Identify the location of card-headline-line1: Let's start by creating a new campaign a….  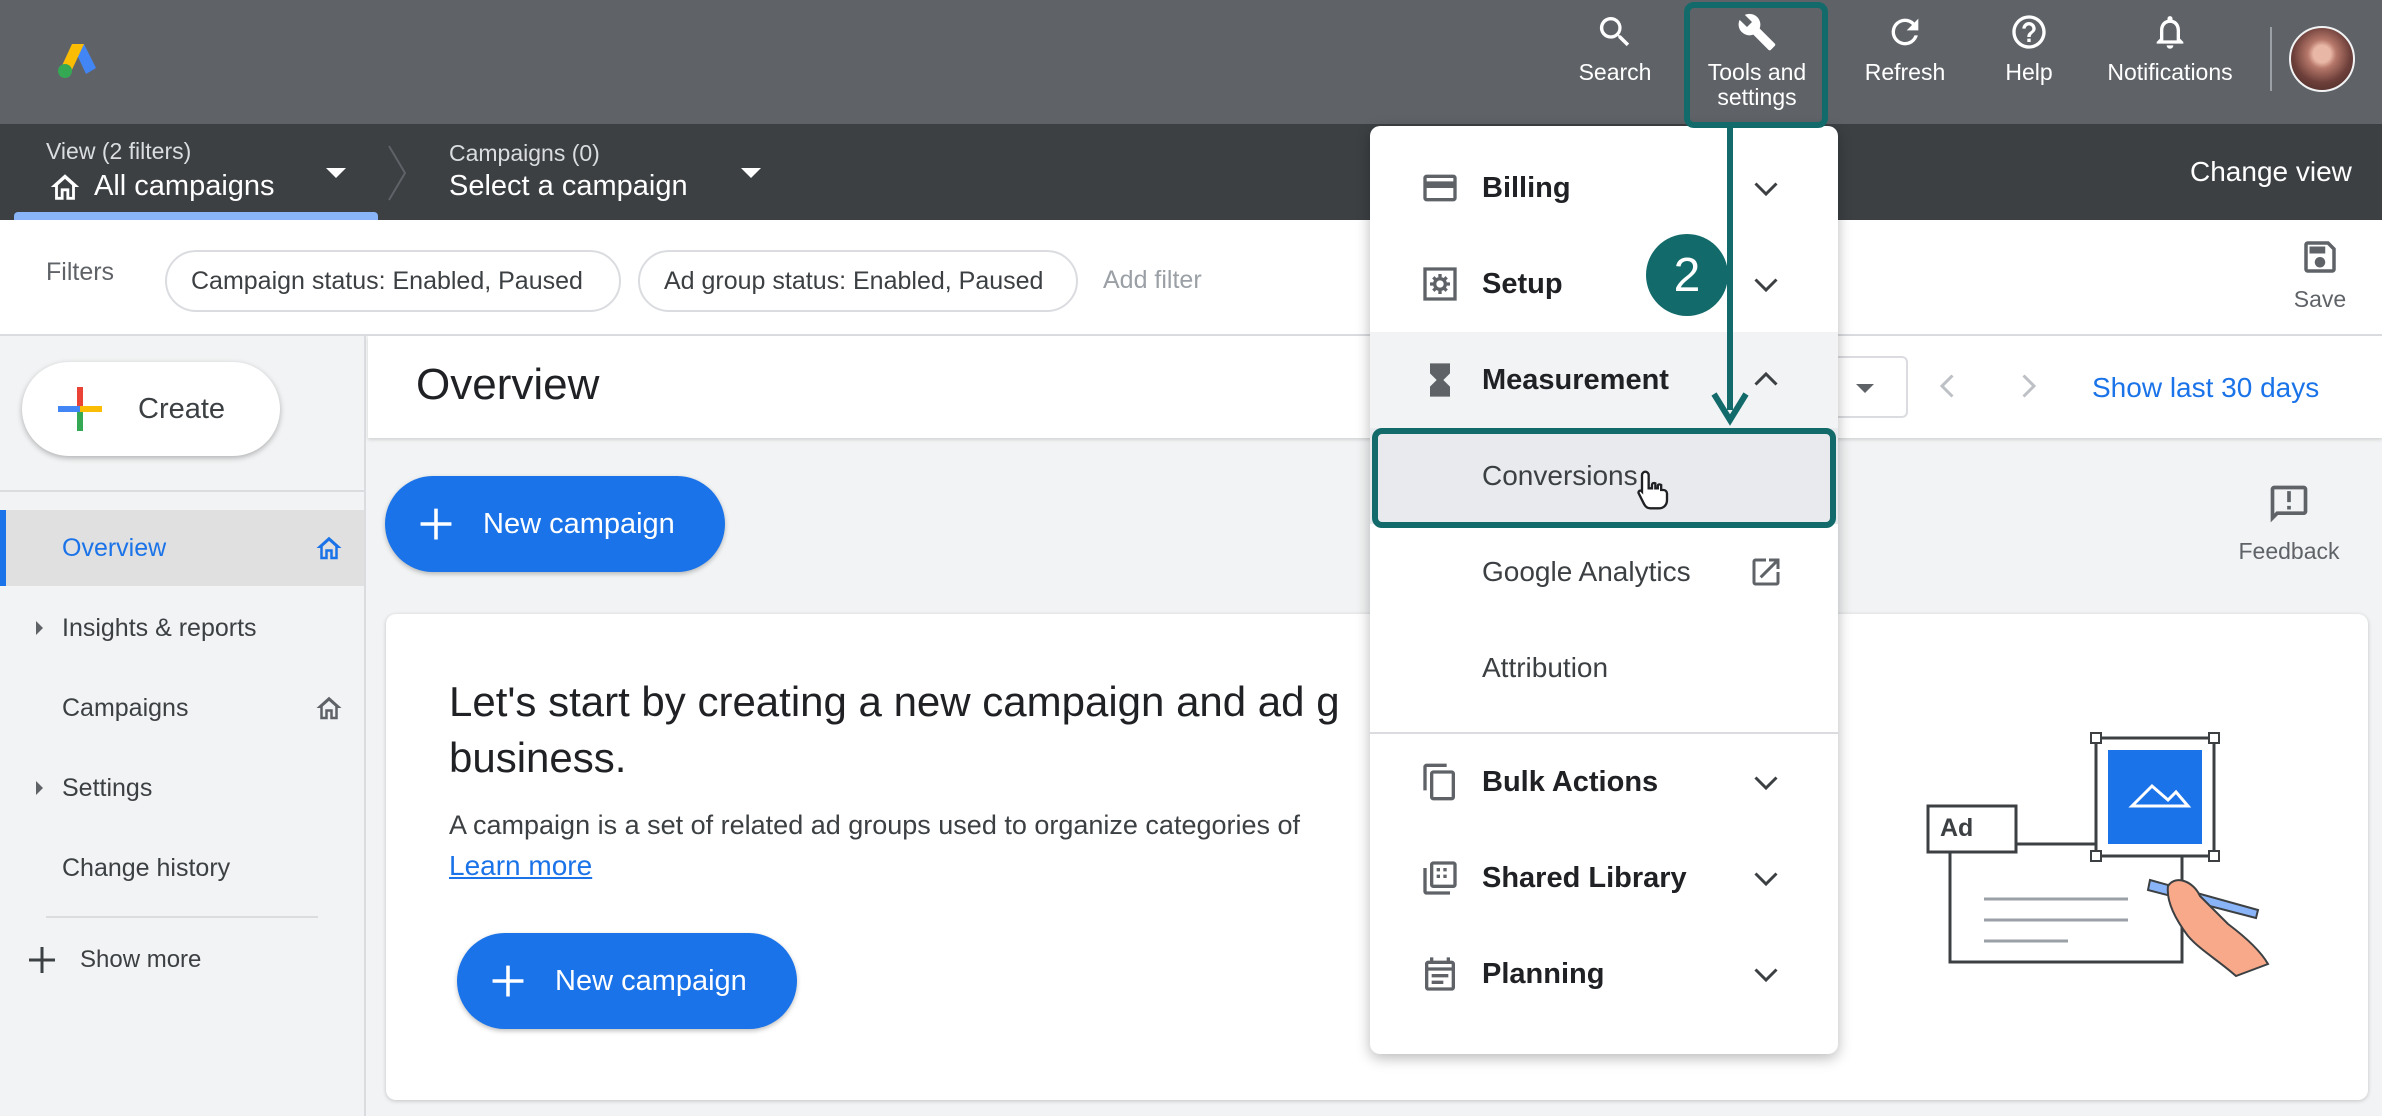
(894, 701).